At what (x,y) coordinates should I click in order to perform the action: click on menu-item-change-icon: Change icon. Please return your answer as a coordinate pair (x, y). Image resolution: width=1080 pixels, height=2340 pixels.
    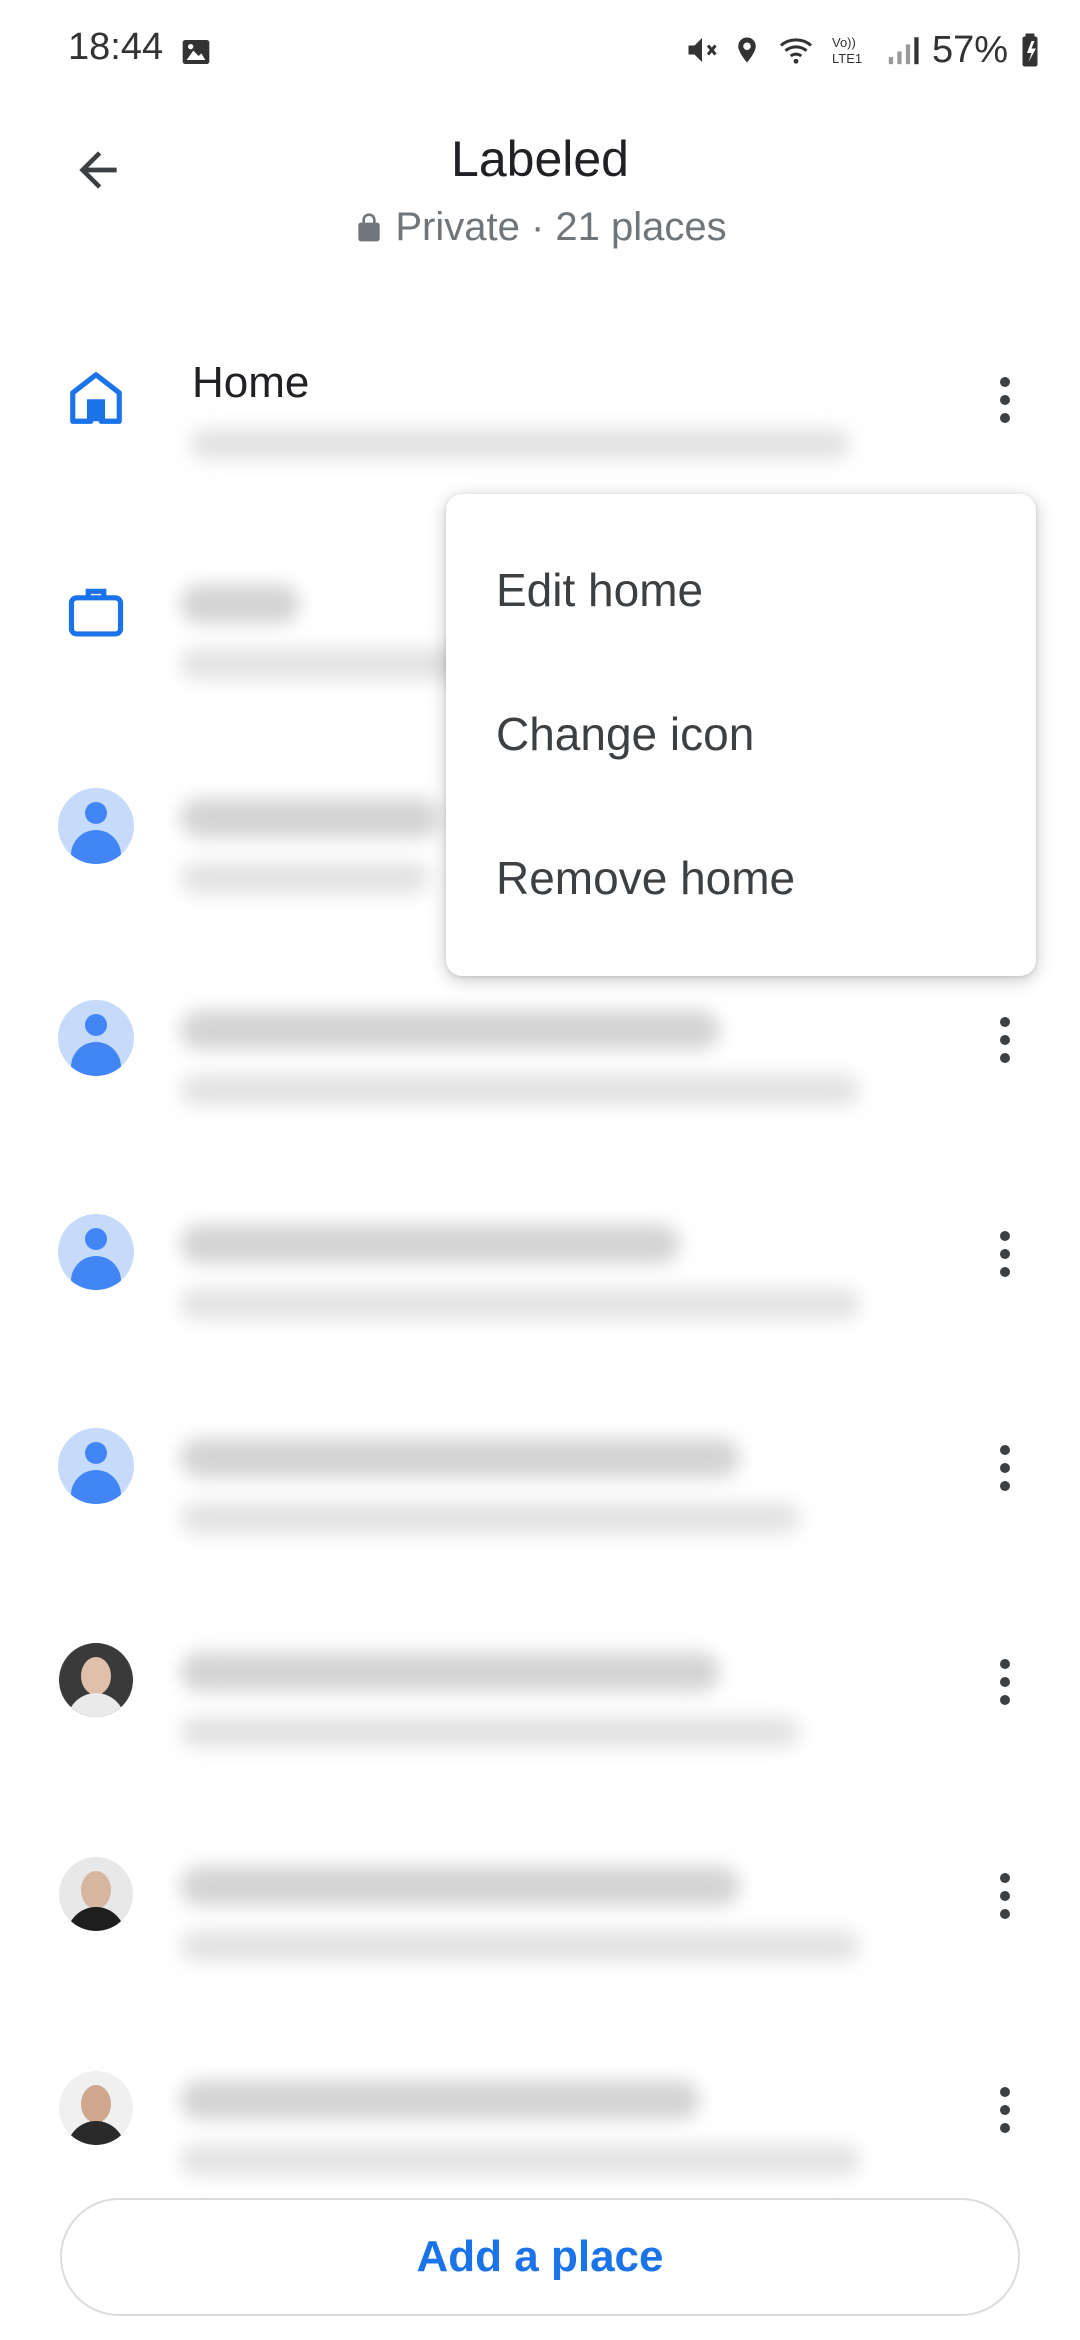
    Looking at the image, I should click on (741, 734).